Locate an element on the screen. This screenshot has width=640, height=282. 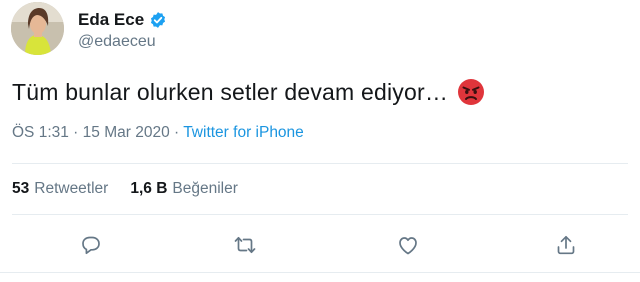
profile-photo-icon is located at coordinates (37, 28).